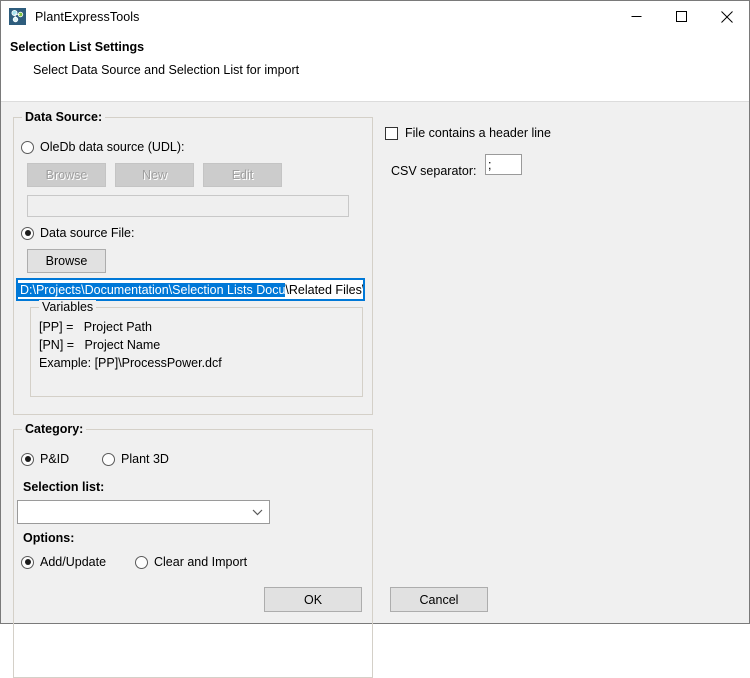  I want to click on clear-import-radio-button, so click(141, 562).